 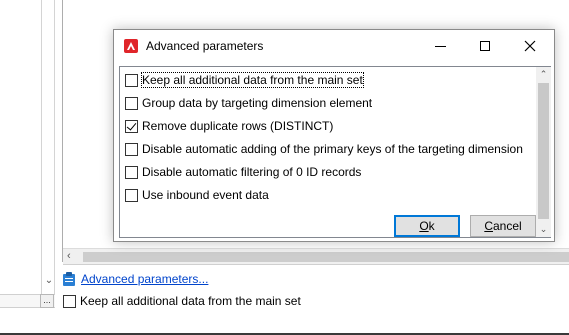 I want to click on option-label: Use inbound event data, so click(x=205, y=195).